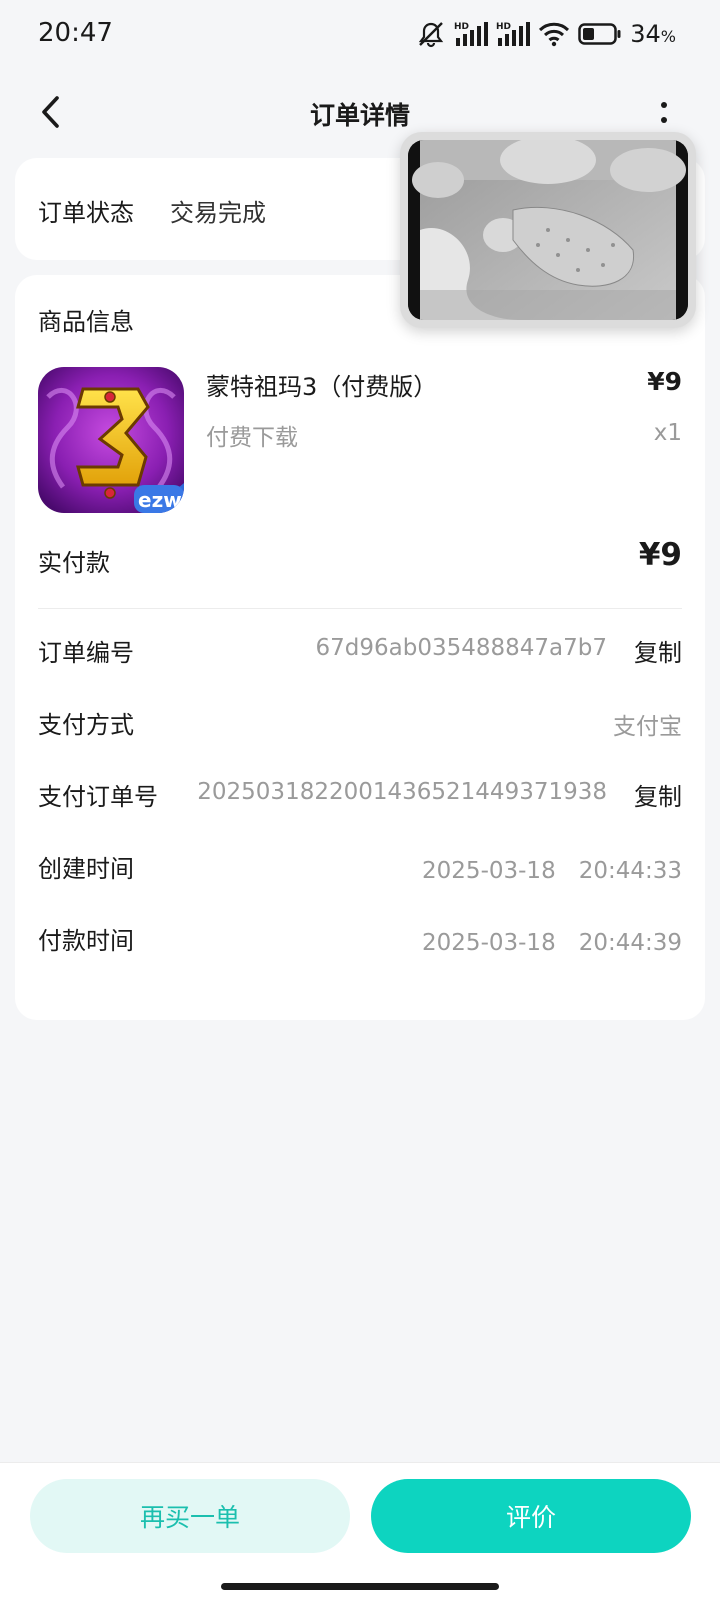 The width and height of the screenshot is (720, 1600). Describe the element at coordinates (160, 500) in the screenshot. I see `svg-text: ezw` at that location.